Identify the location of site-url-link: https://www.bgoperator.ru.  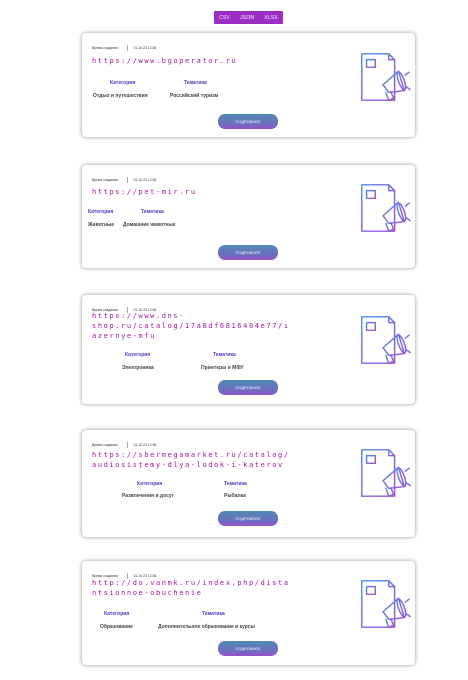
(164, 61).